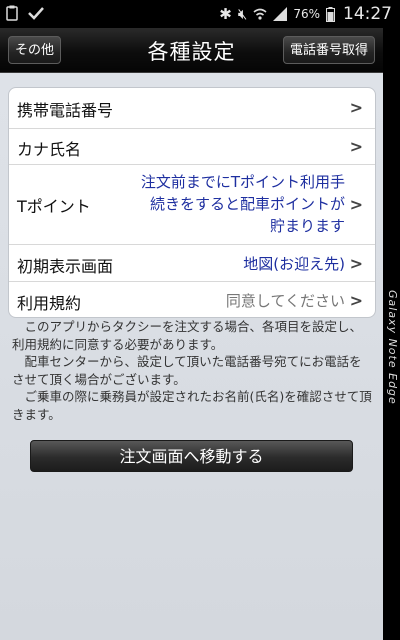 The image size is (400, 640). What do you see at coordinates (192, 262) in the screenshot?
I see `settings-row-initial-screen: 初期表示画面 地図(お迎え先) >` at bounding box center [192, 262].